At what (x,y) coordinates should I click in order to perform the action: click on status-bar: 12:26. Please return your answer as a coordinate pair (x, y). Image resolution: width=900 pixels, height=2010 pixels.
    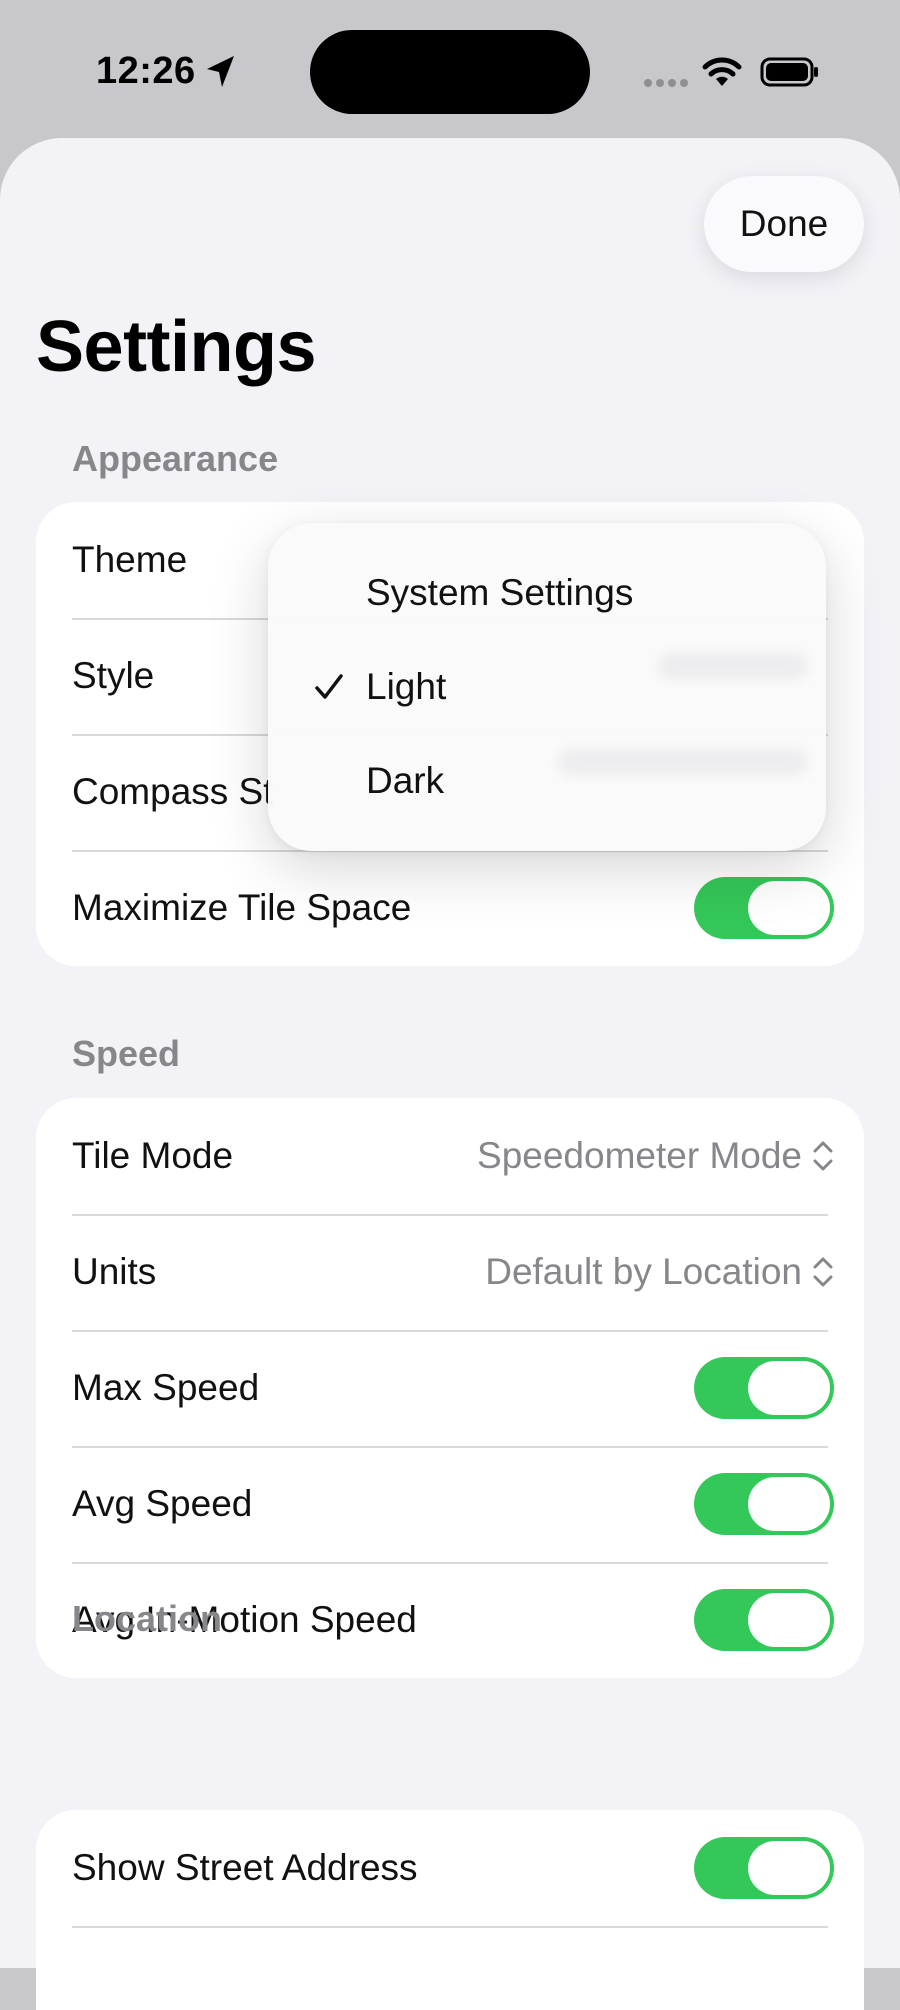
    Looking at the image, I should click on (450, 70).